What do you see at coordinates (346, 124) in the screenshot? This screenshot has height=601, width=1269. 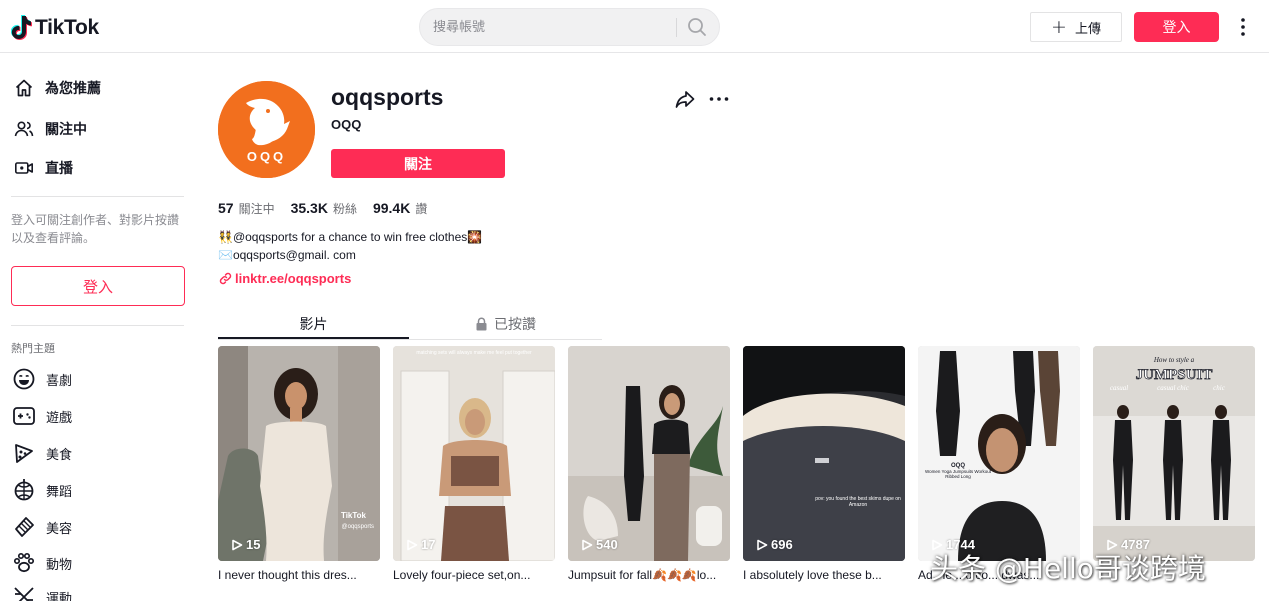 I see `profile-nickname: OQQ` at bounding box center [346, 124].